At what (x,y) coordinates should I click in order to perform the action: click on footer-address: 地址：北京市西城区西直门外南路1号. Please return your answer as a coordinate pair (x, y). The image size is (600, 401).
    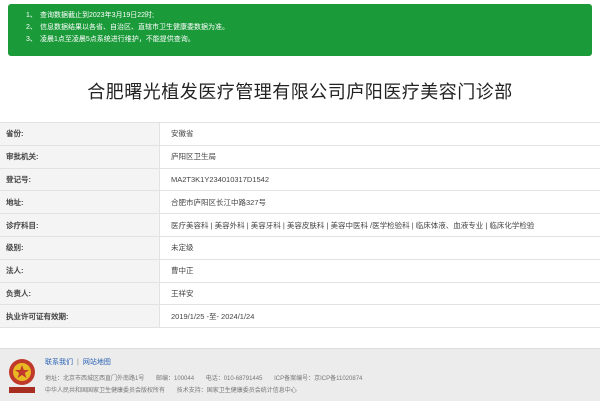
    Looking at the image, I should click on (95, 379).